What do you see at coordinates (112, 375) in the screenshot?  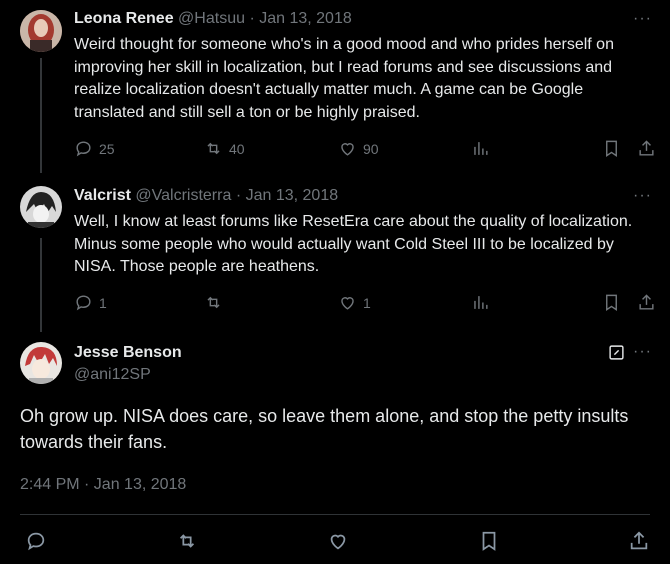 I see `author-handle: @ani12SP` at bounding box center [112, 375].